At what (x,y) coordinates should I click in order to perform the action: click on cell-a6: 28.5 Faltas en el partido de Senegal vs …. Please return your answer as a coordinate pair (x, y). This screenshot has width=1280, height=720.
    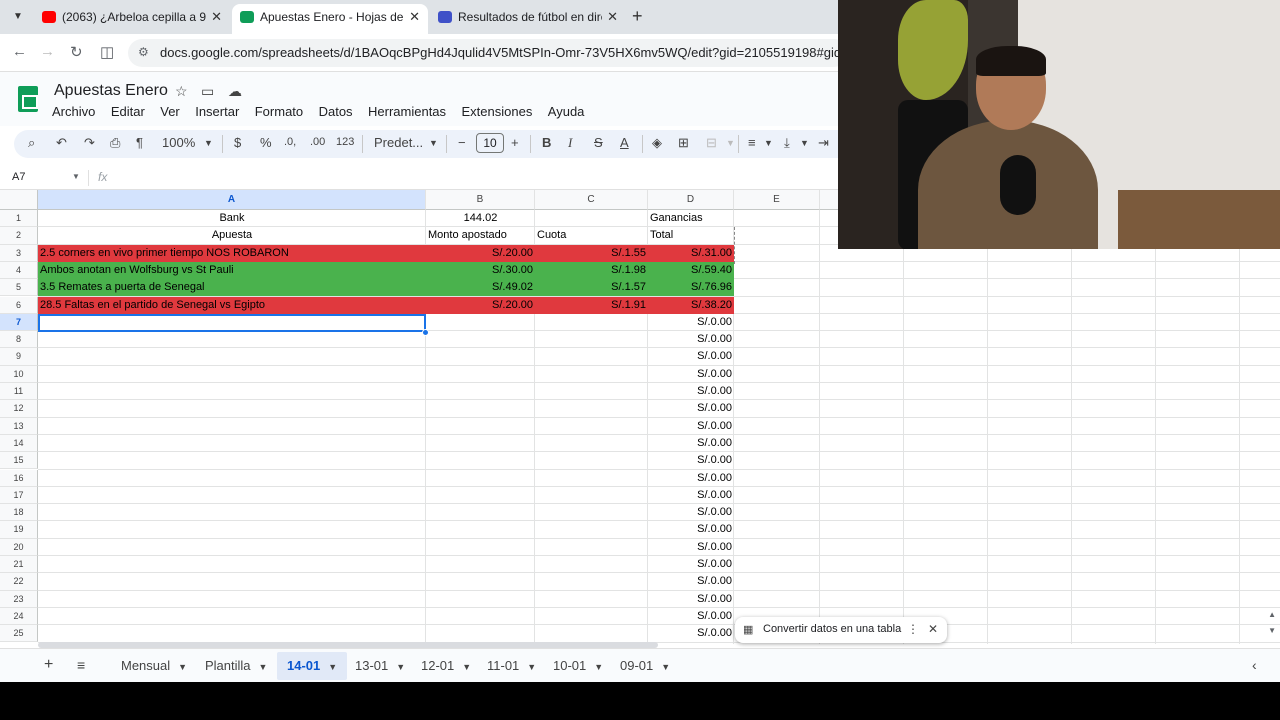
    Looking at the image, I should click on (232, 305).